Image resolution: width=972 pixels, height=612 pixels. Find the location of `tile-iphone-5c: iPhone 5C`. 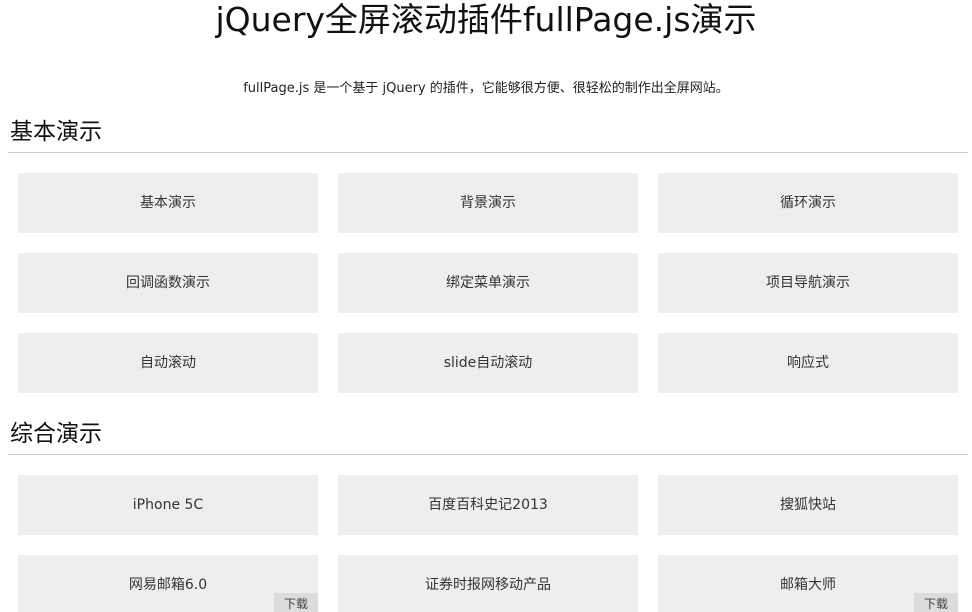

tile-iphone-5c: iPhone 5C is located at coordinates (168, 505).